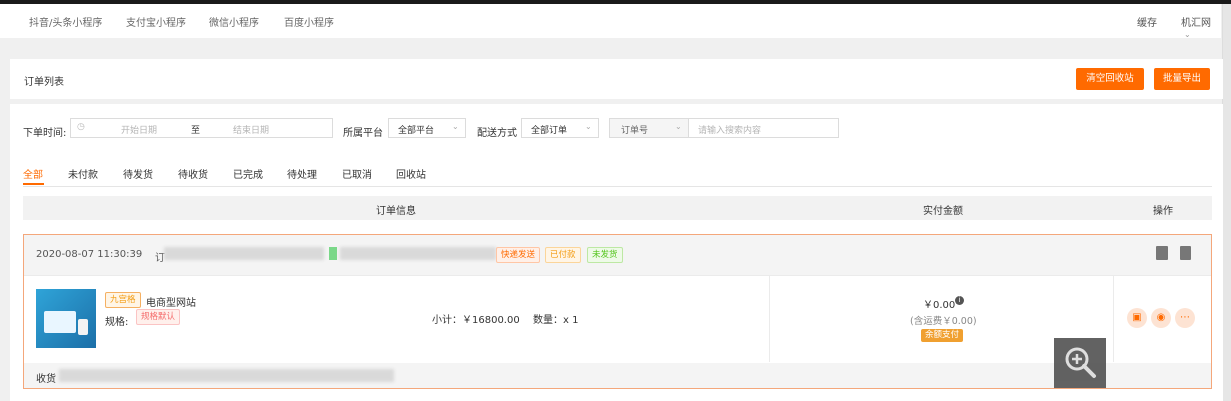 This screenshot has height=401, width=1231. Describe the element at coordinates (83, 327) in the screenshot. I see `phone-illustration` at that location.